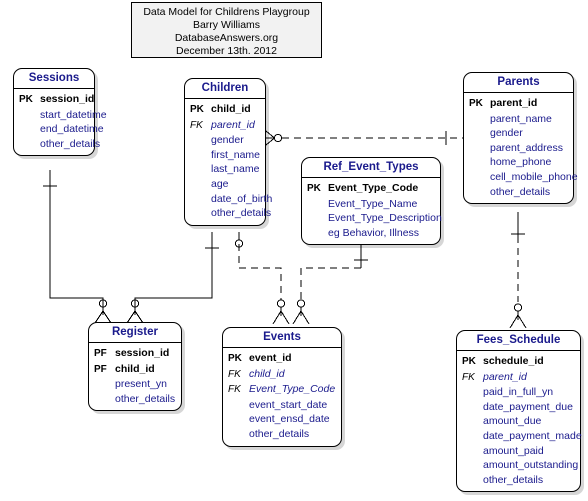 The width and height of the screenshot is (588, 501). What do you see at coordinates (142, 353) in the screenshot?
I see `attribute-name: session_id` at bounding box center [142, 353].